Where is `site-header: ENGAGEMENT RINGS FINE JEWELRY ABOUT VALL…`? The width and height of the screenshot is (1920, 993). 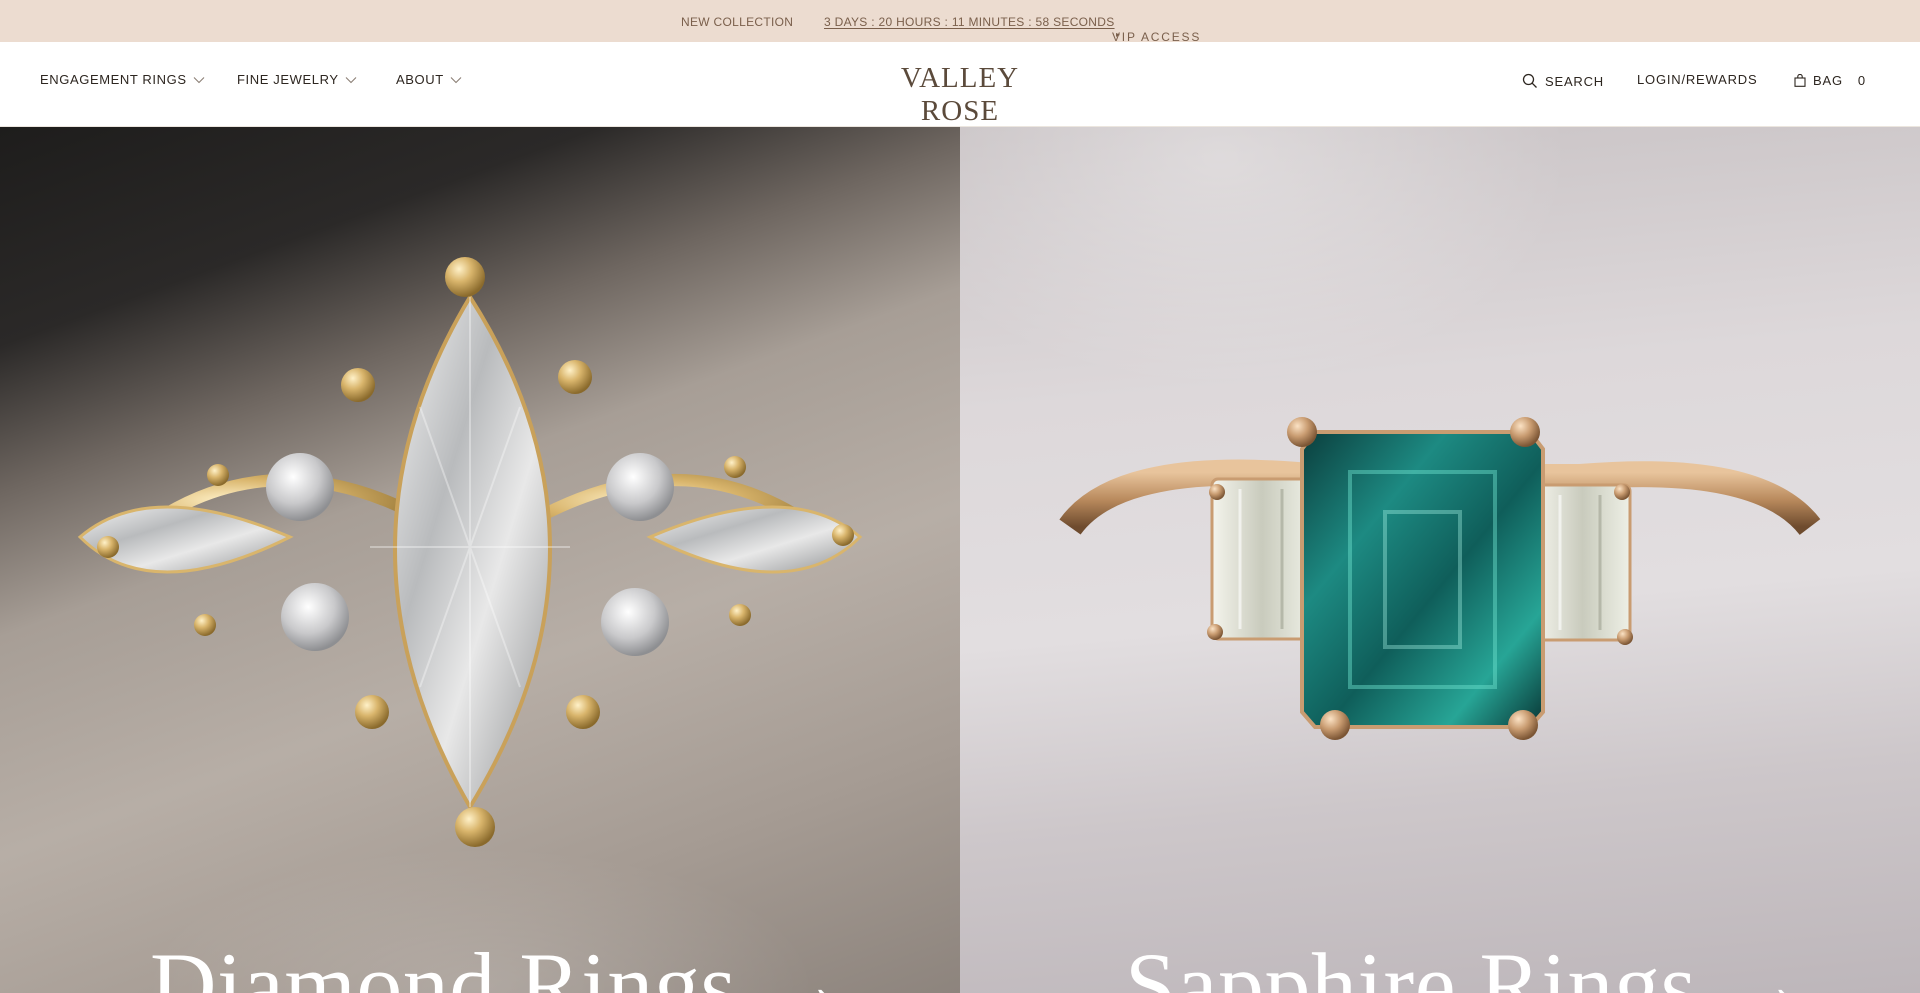
site-header: ENGAGEMENT RINGS FINE JEWELRY ABOUT VALL… is located at coordinates (960, 84).